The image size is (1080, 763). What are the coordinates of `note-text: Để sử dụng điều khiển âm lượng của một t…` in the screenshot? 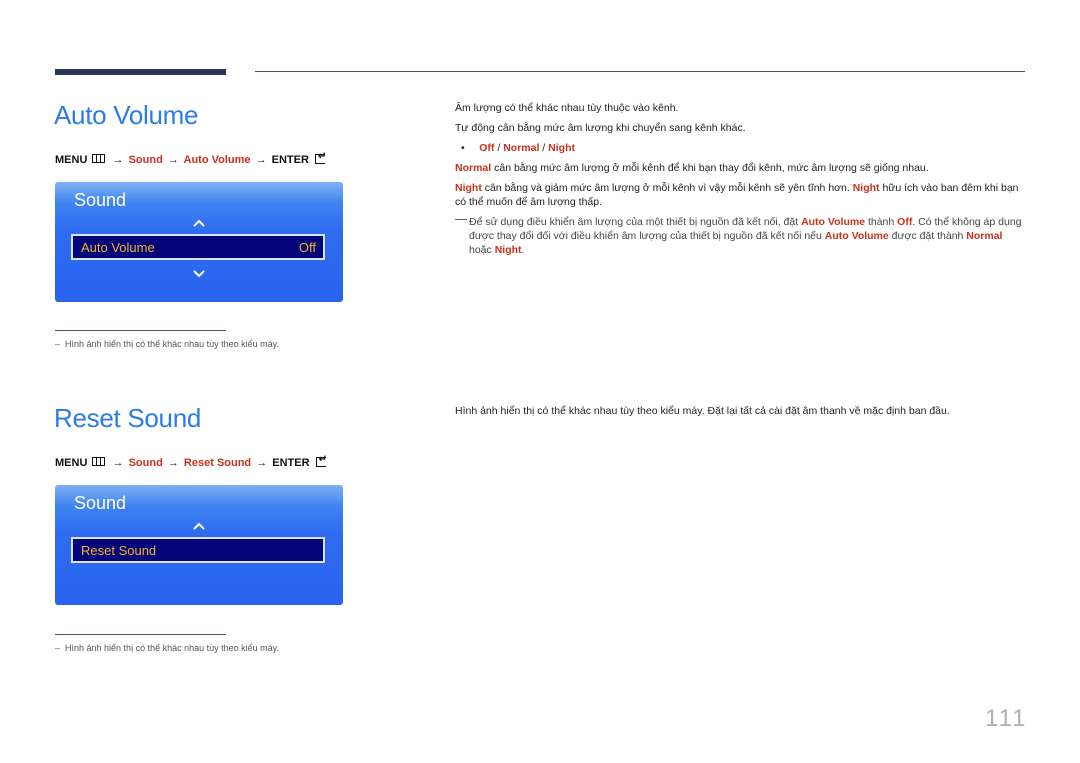 It's located at (635, 222).